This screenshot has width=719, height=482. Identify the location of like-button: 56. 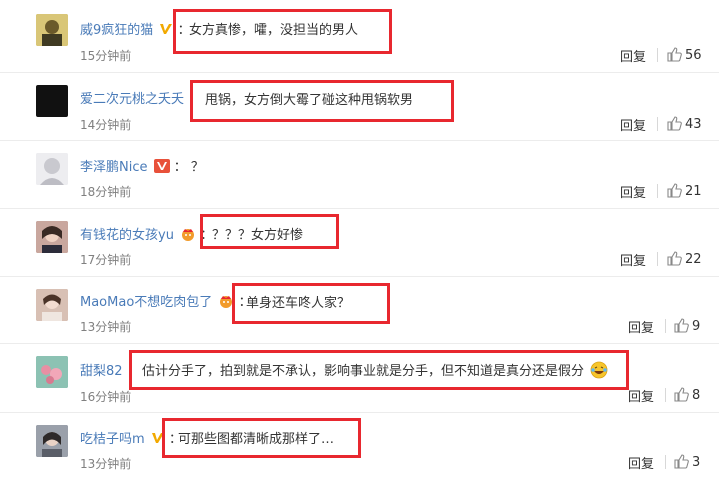
(684, 56).